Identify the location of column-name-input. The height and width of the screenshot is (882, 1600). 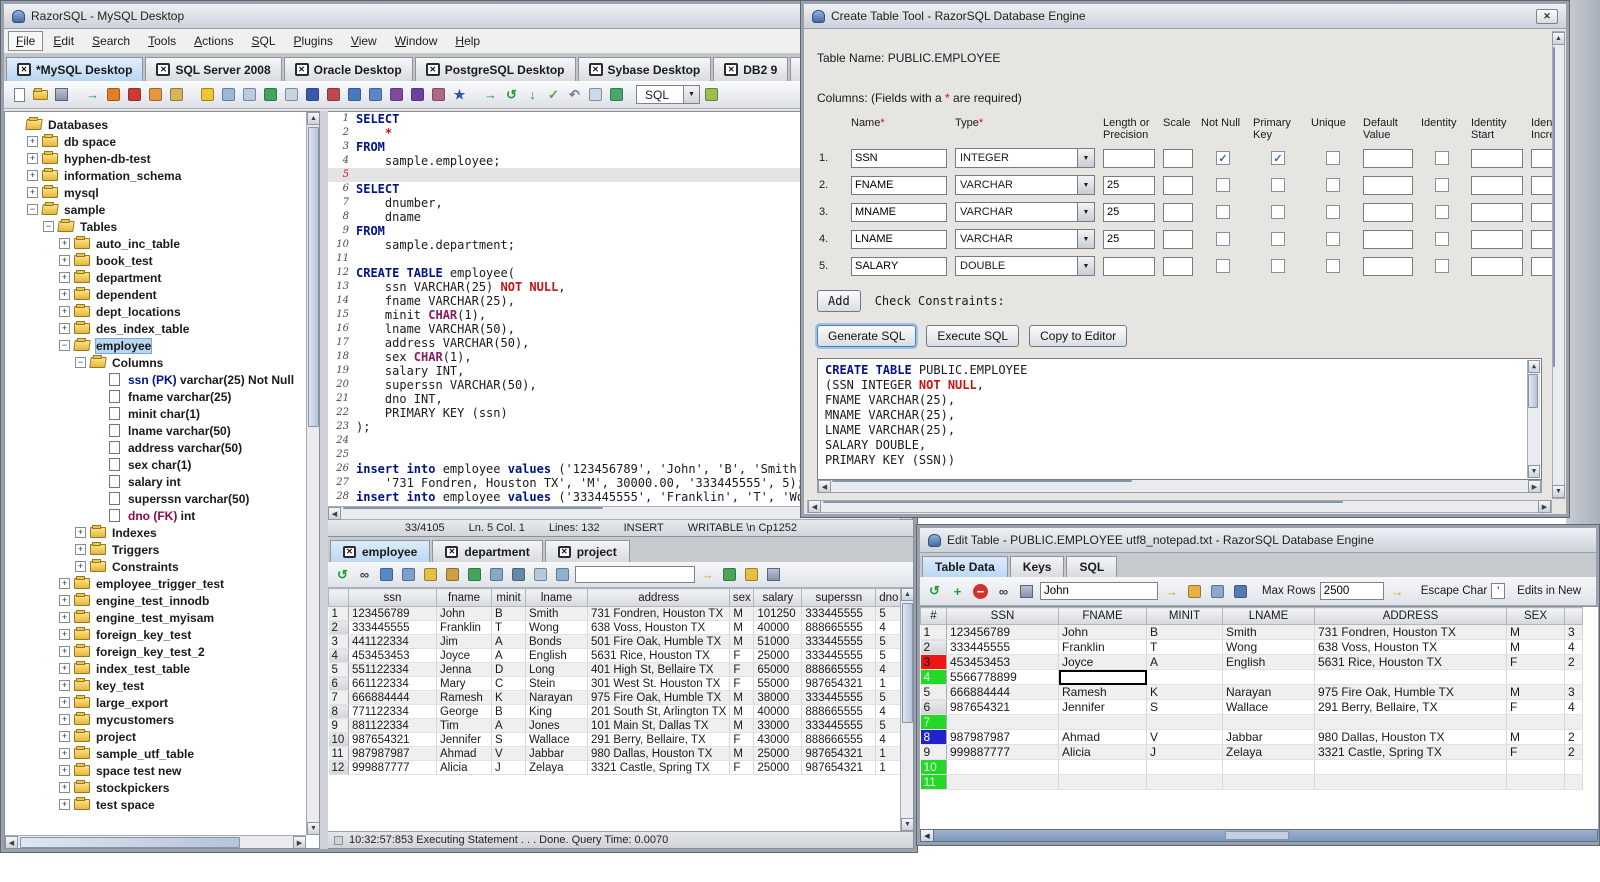
(899, 239).